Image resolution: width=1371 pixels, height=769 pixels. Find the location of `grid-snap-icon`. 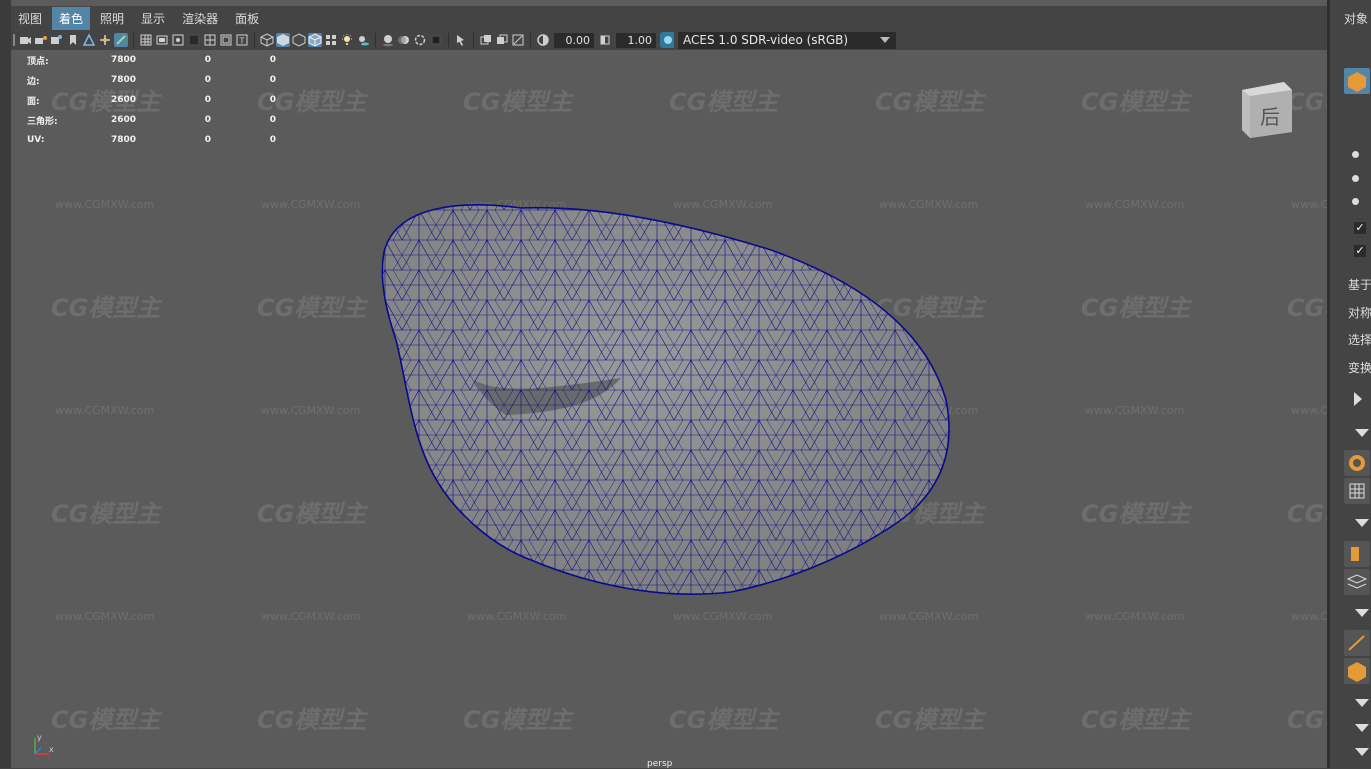

grid-snap-icon is located at coordinates (1357, 491).